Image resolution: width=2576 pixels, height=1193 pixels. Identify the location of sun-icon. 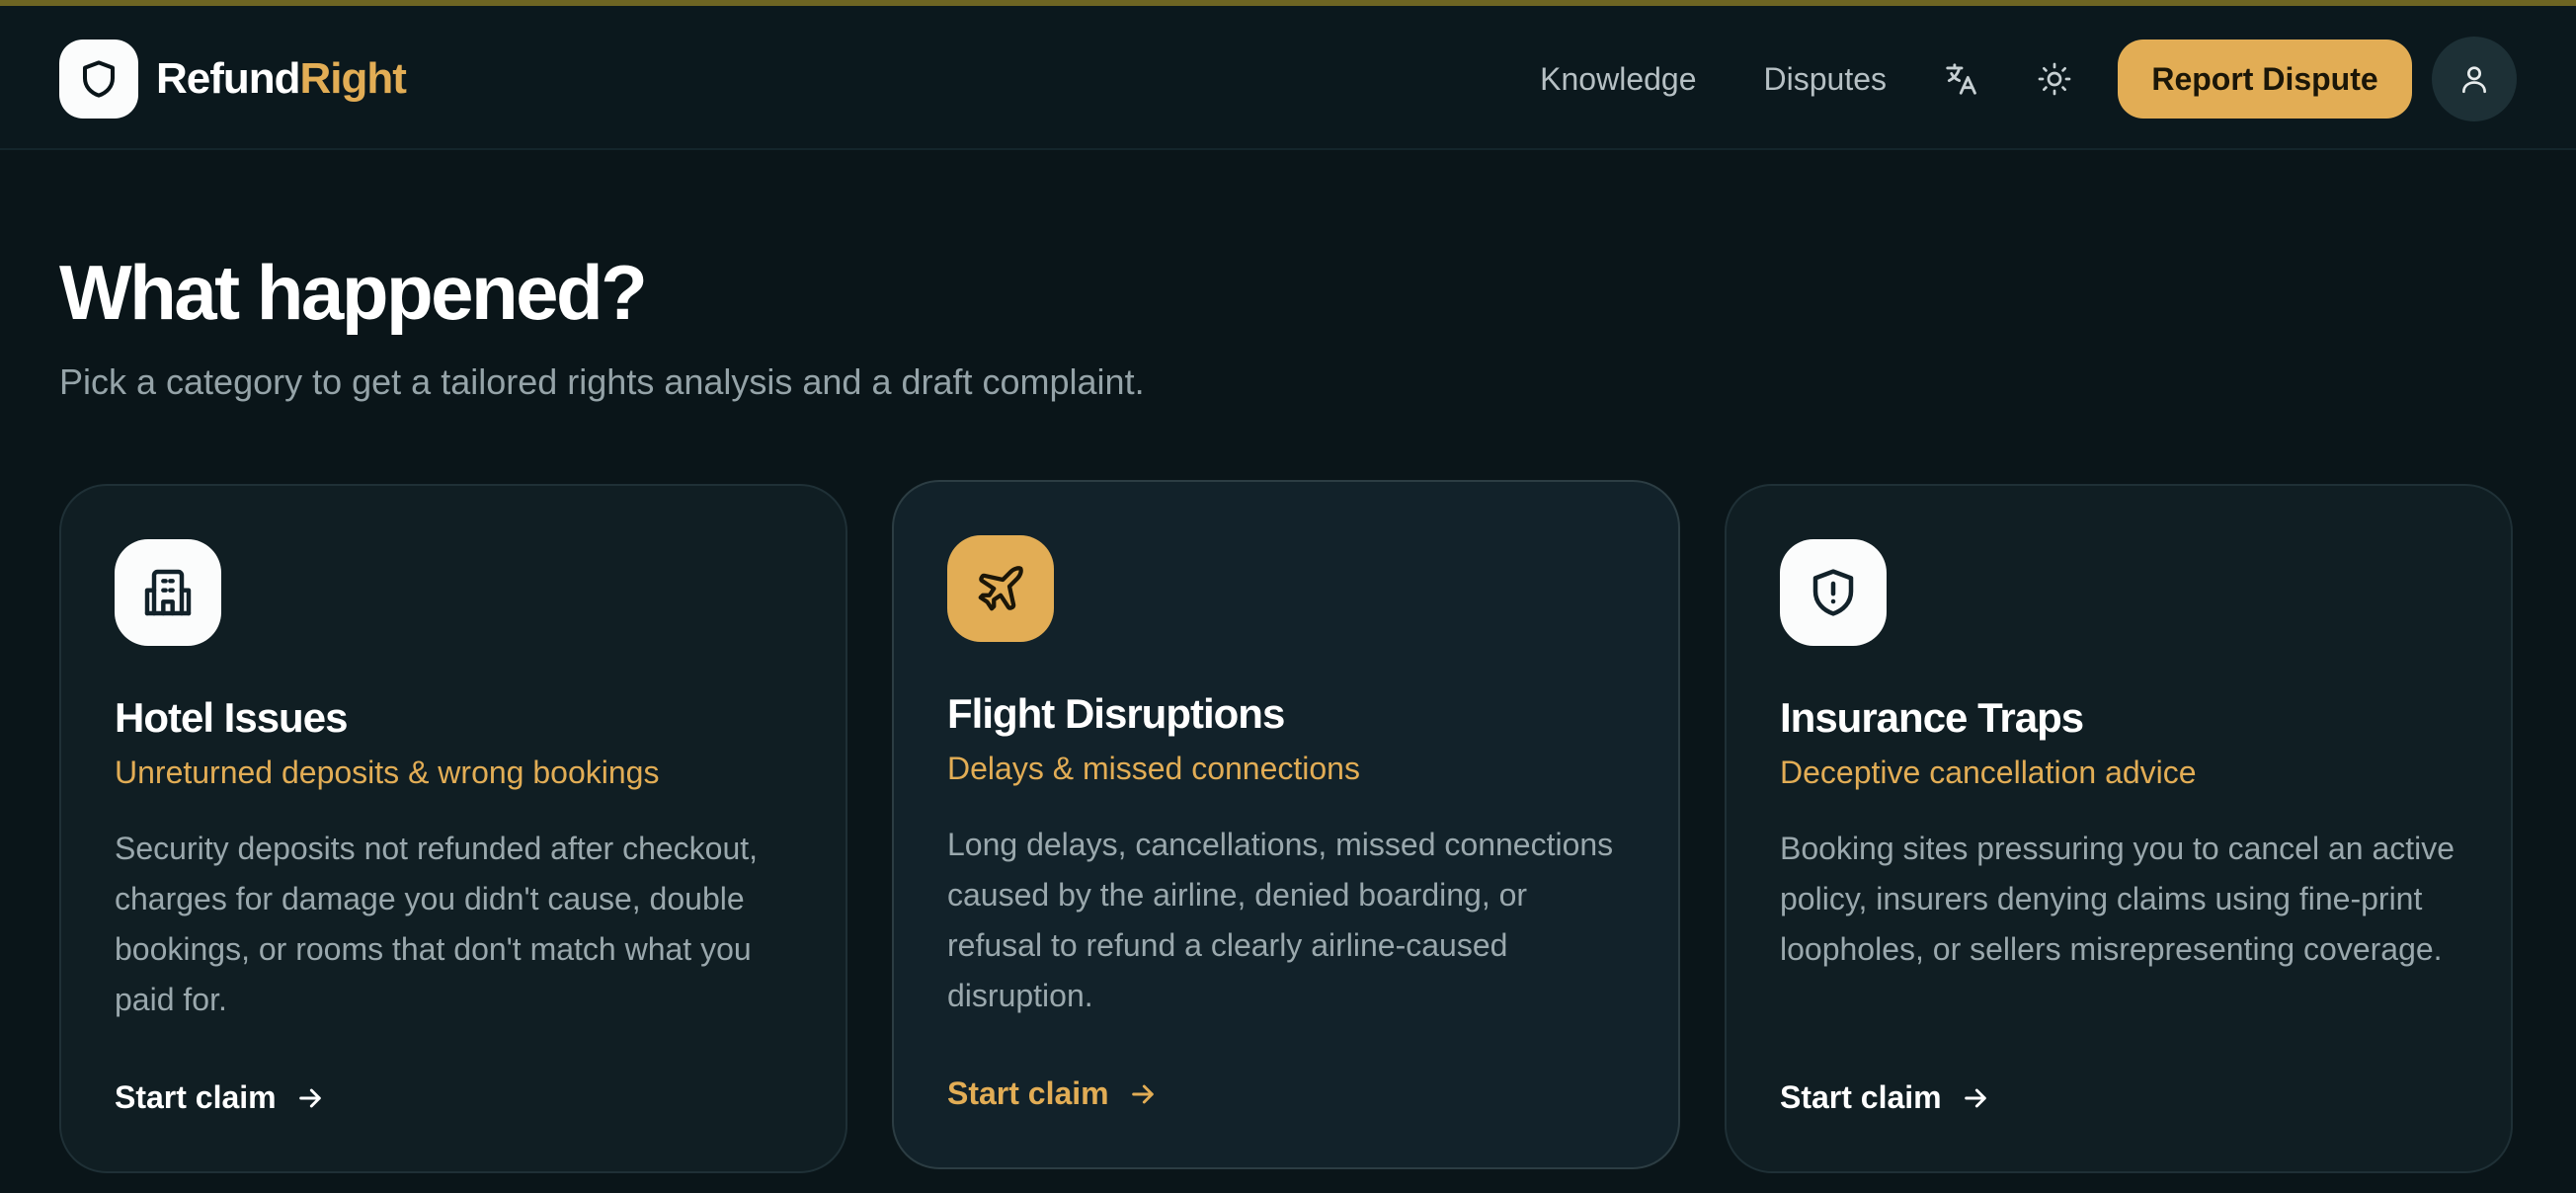
(2054, 79).